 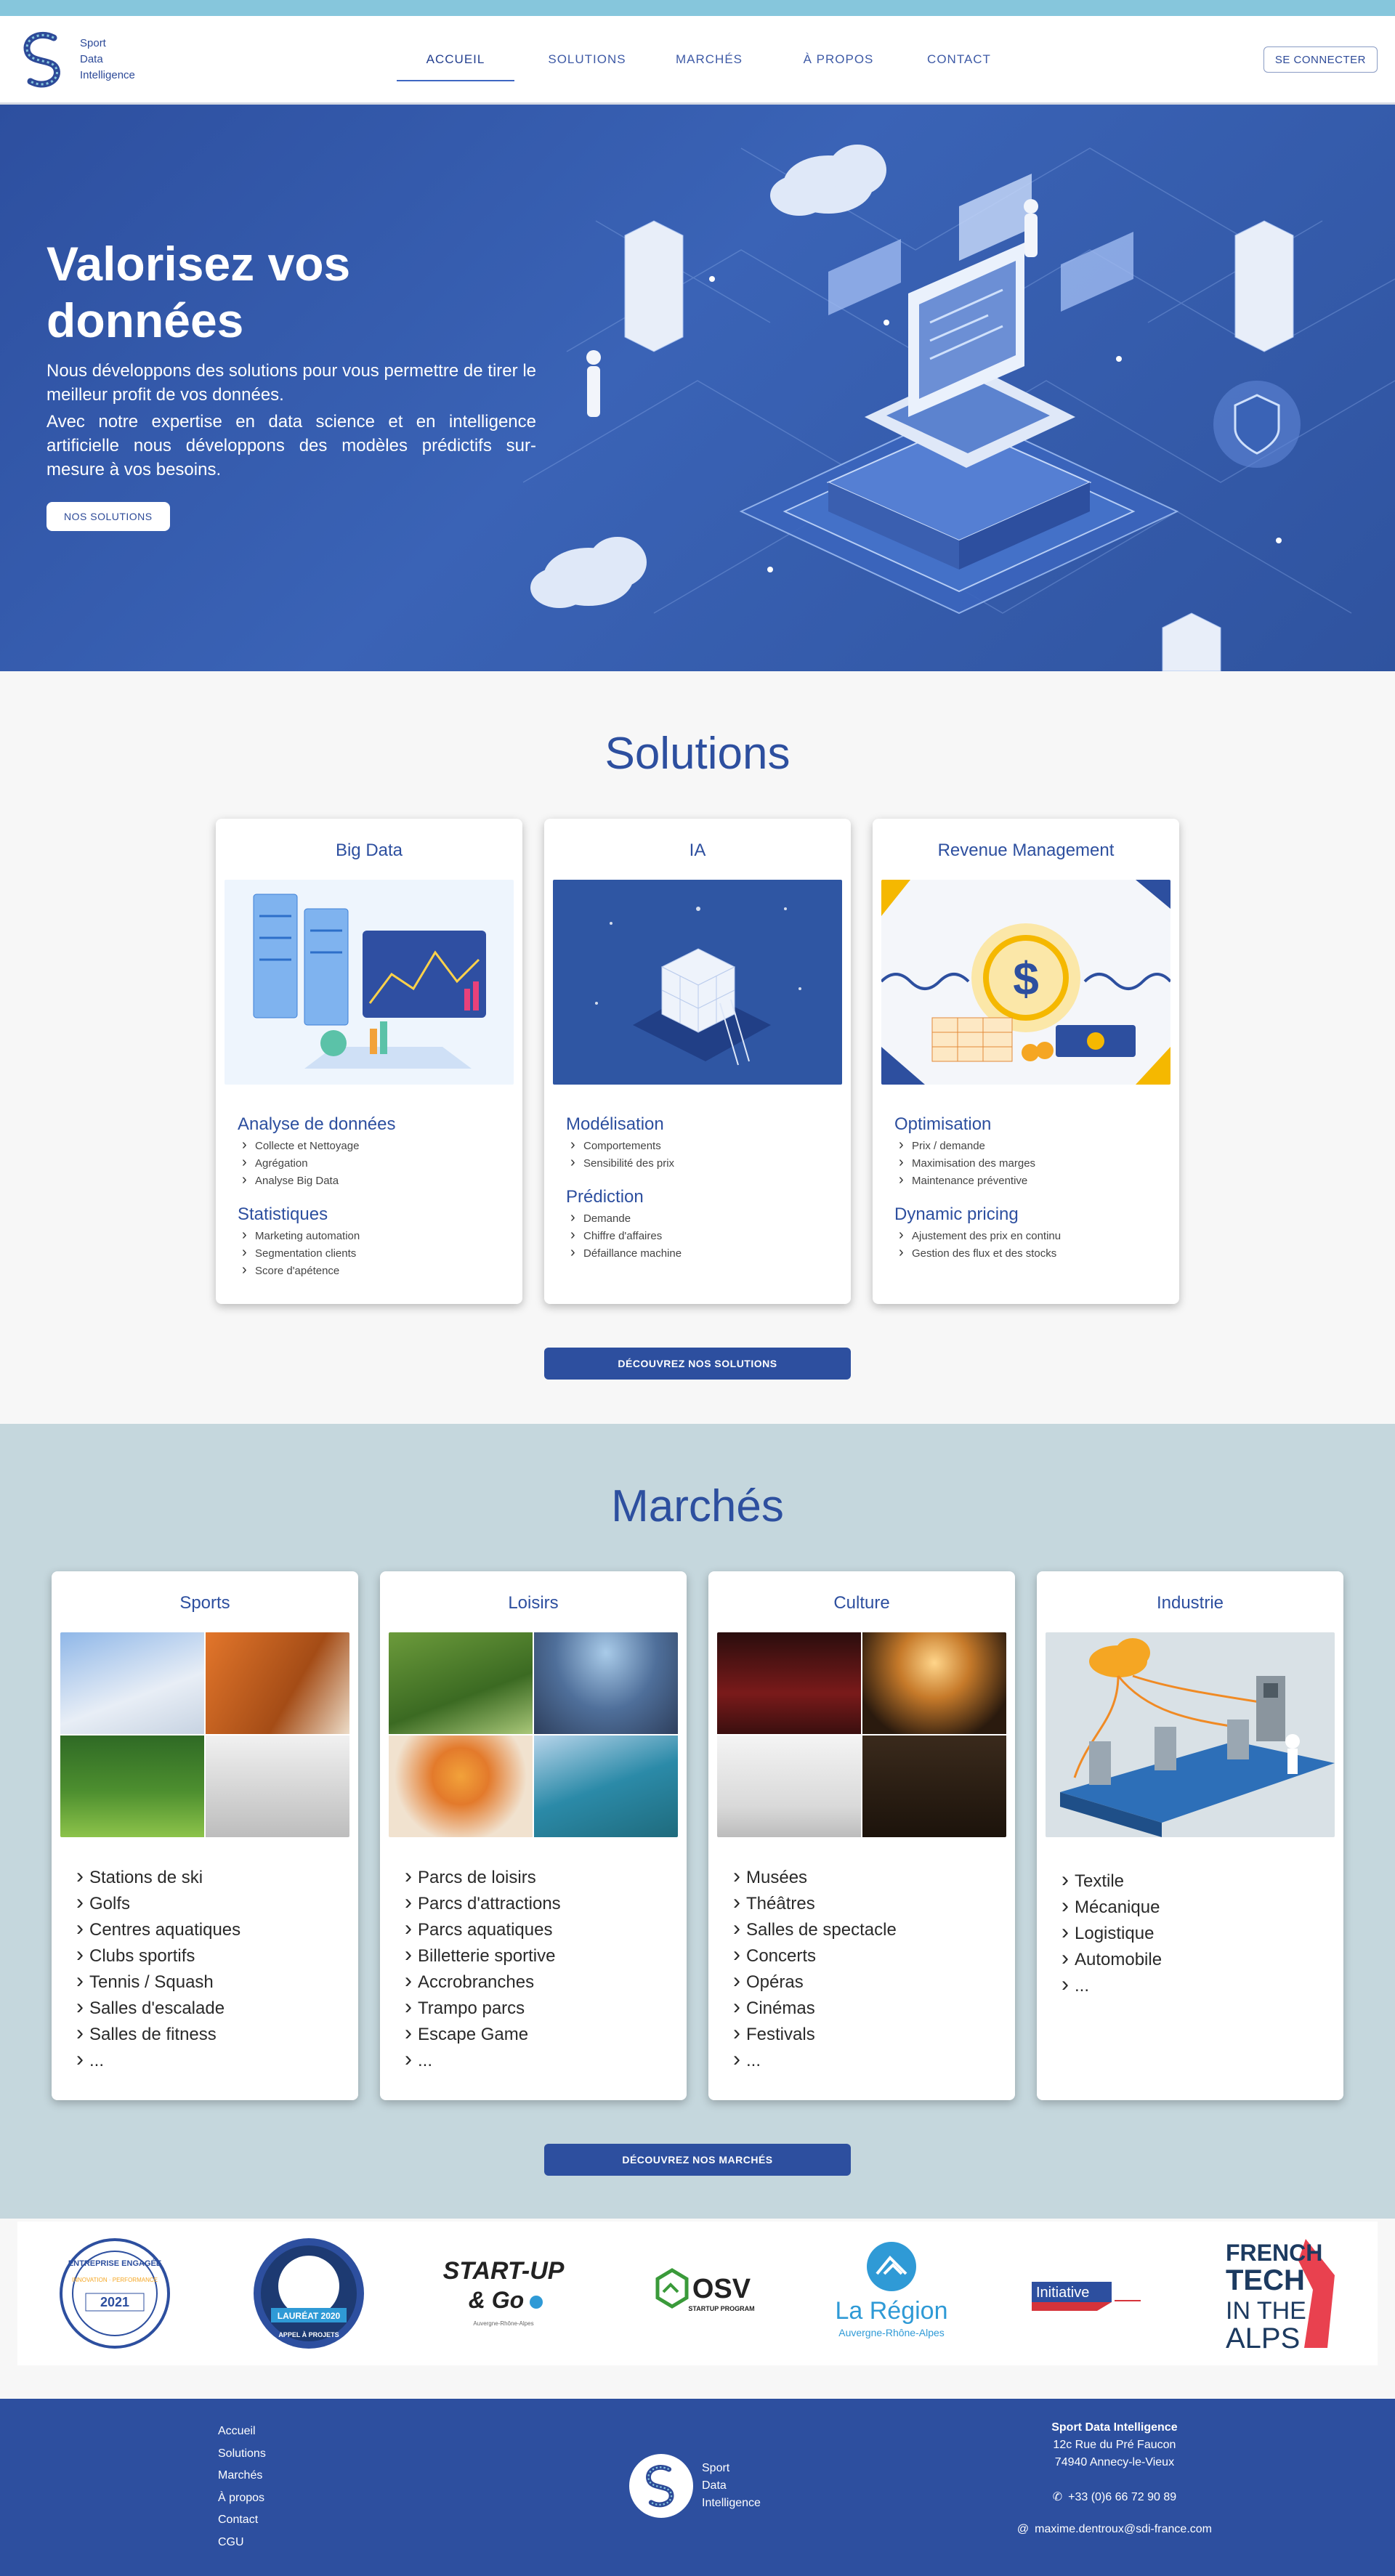 What do you see at coordinates (242, 2543) in the screenshot?
I see `footer-link-cgu: CGU` at bounding box center [242, 2543].